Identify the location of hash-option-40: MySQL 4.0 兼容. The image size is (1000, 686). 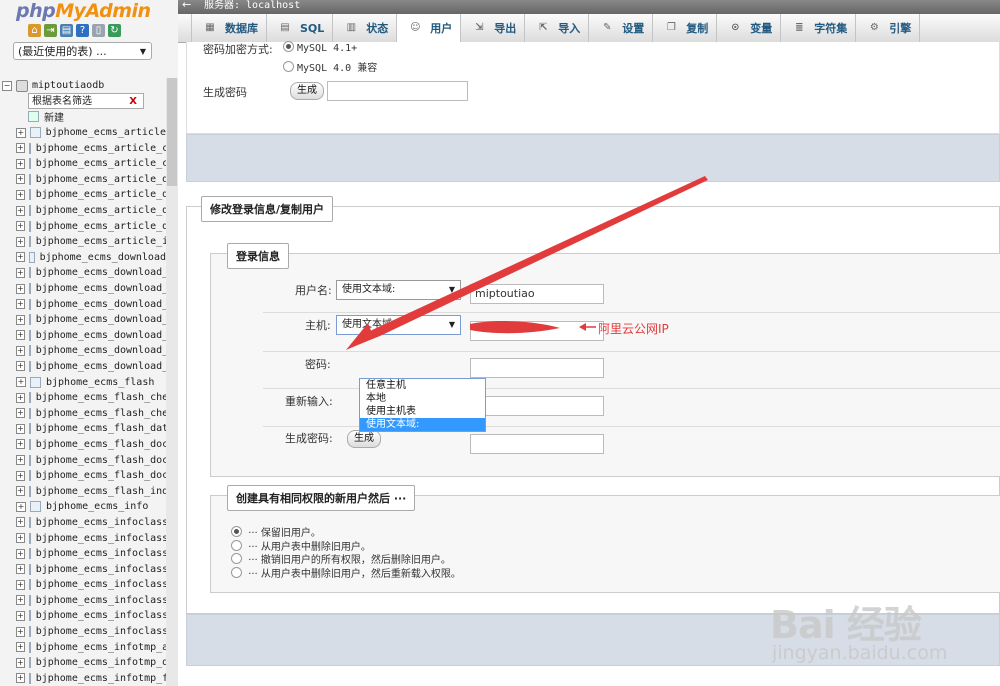
(330, 66).